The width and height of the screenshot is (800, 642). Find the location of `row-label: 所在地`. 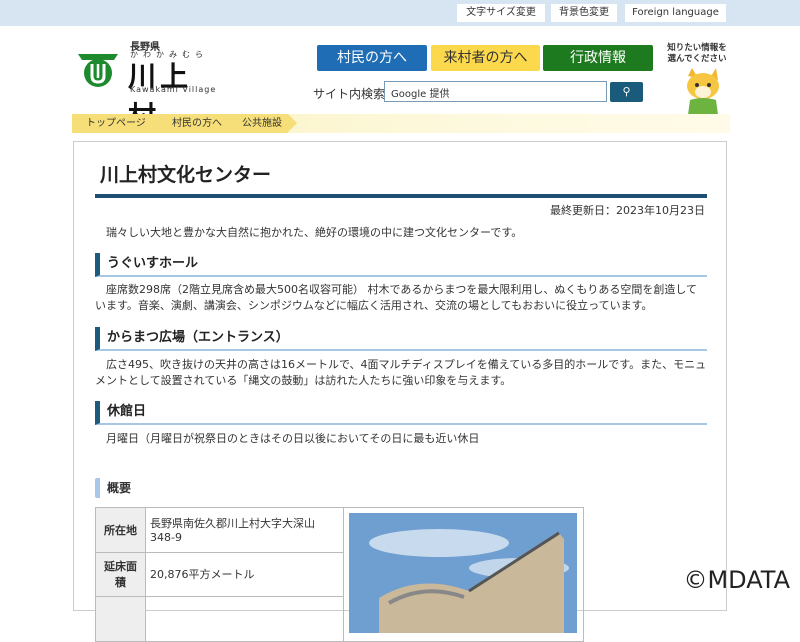

row-label: 所在地 is located at coordinates (120, 530).